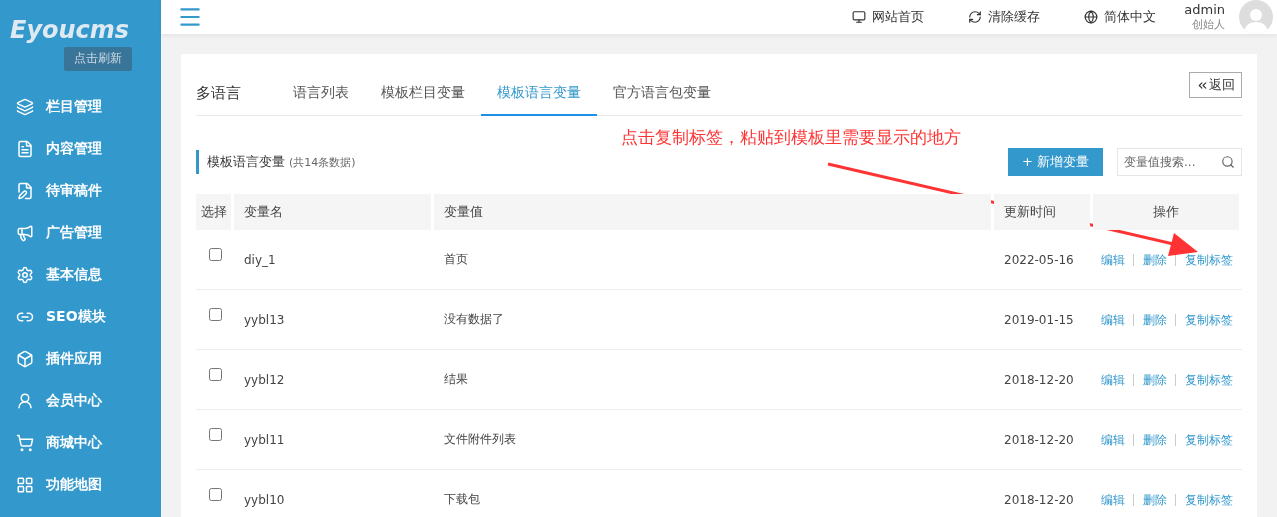 The height and width of the screenshot is (517, 1277). Describe the element at coordinates (1043, 320) in the screenshot. I see `table-cell: 2019-01-15` at that location.